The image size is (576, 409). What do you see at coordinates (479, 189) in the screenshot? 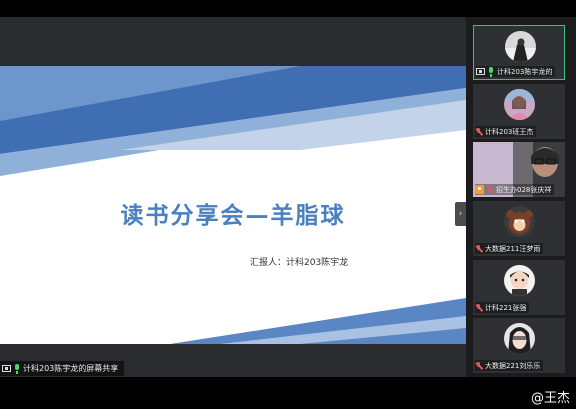
I see `user-icon` at bounding box center [479, 189].